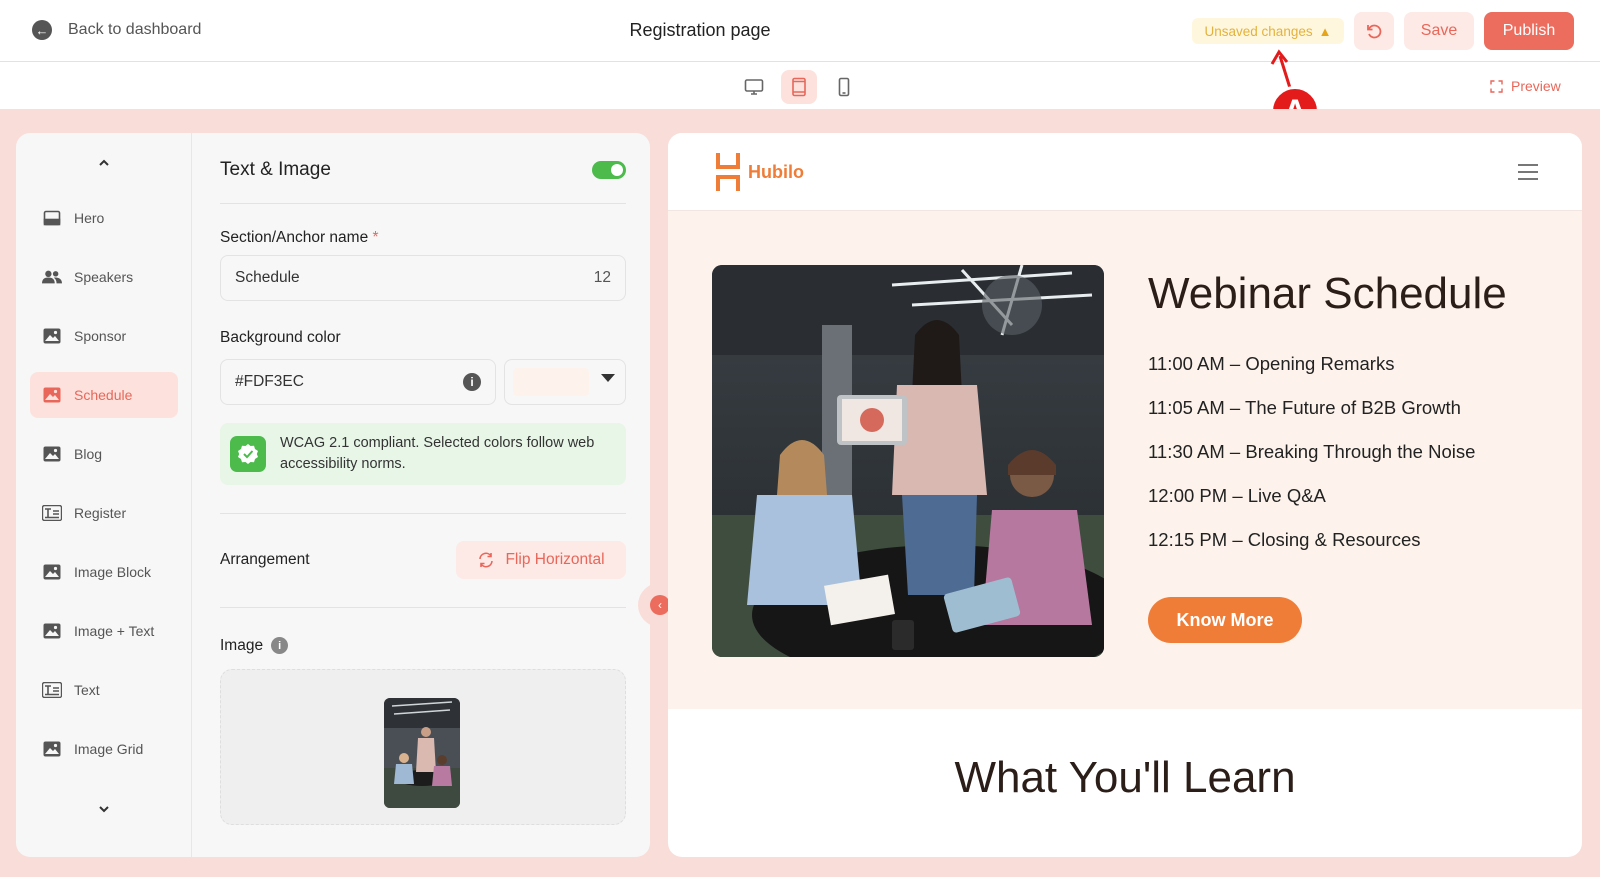 This screenshot has width=1600, height=877. What do you see at coordinates (104, 454) in the screenshot?
I see `sidebar-item-blog: Blog` at bounding box center [104, 454].